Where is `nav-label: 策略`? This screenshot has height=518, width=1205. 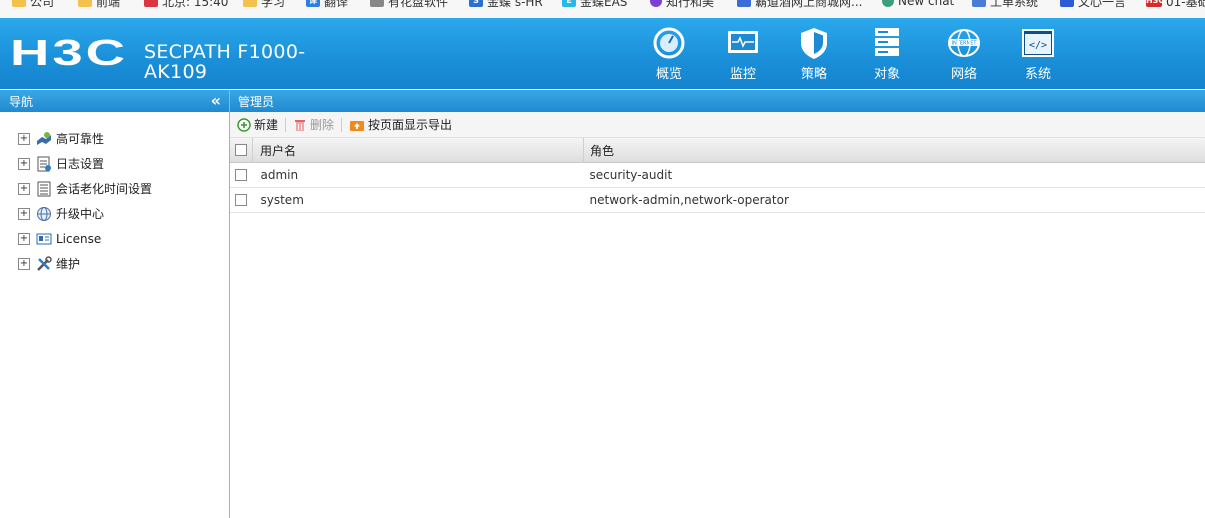
nav-label: 策略 is located at coordinates (813, 74).